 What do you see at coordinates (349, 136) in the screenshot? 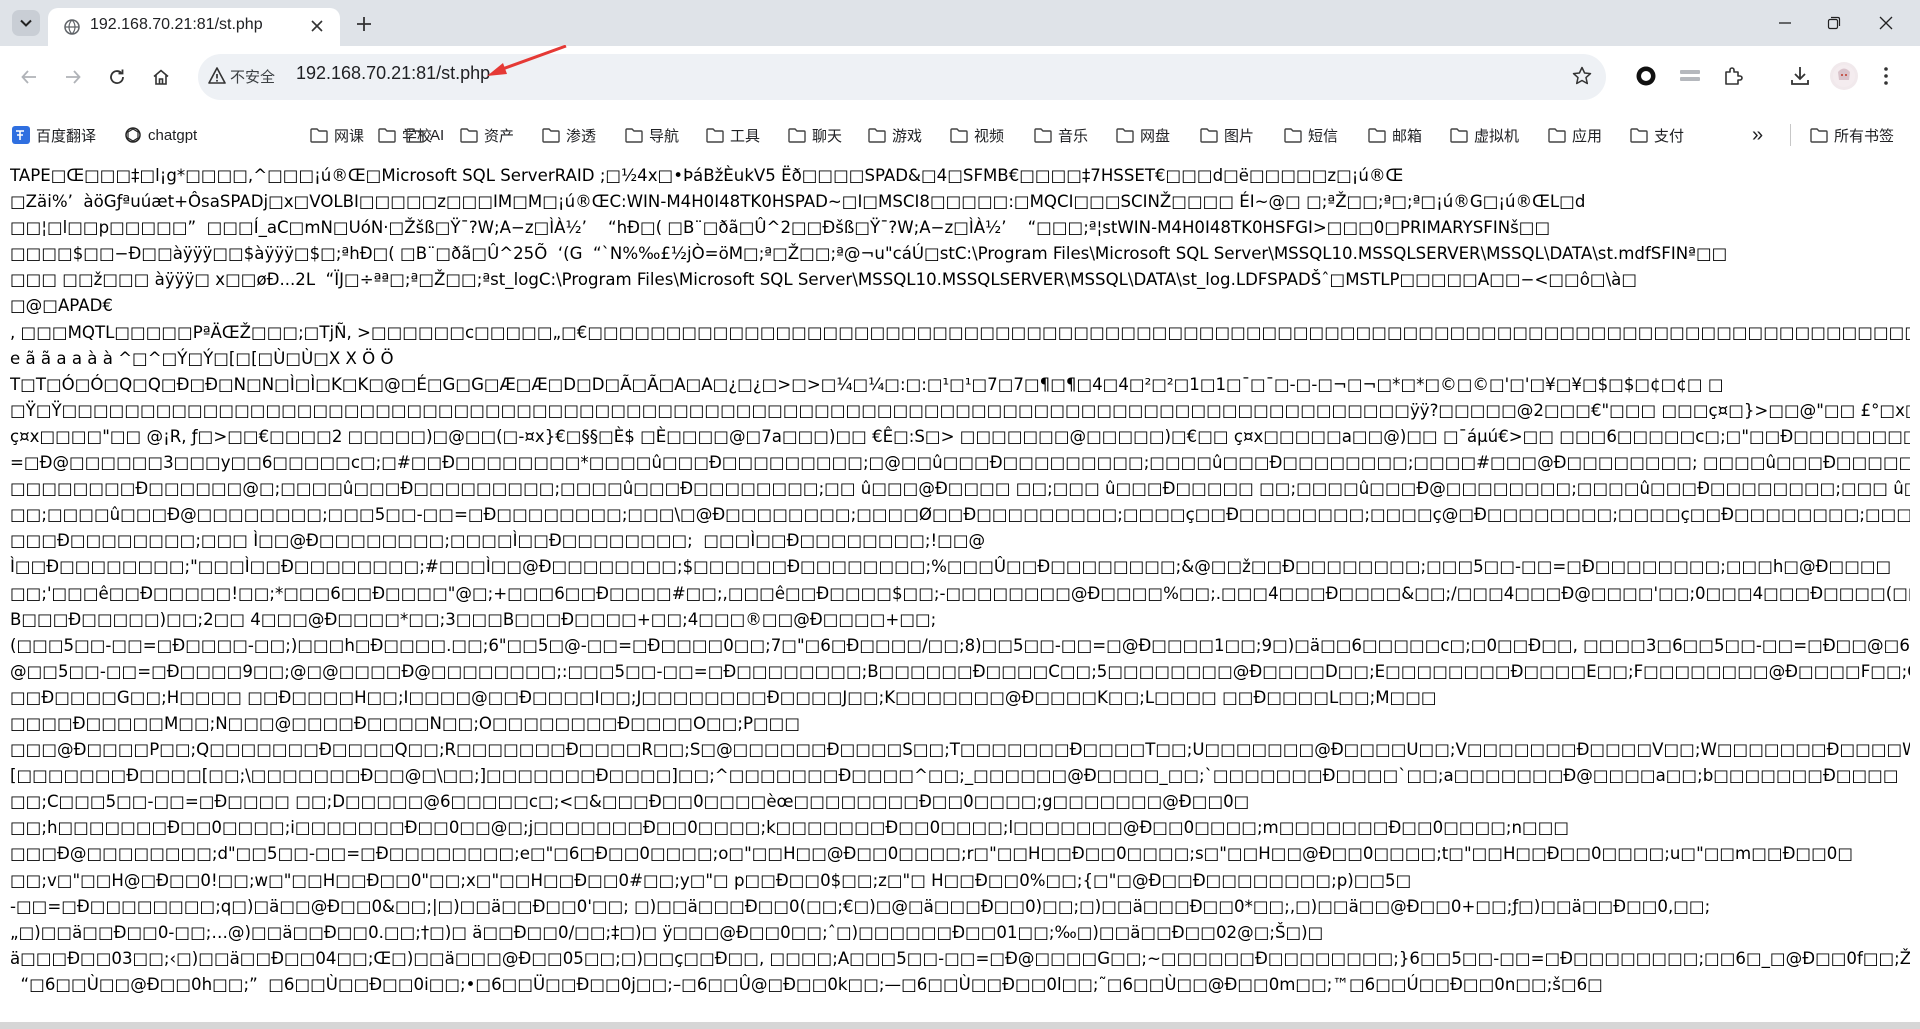
I see `bookmark-label: 网课` at bounding box center [349, 136].